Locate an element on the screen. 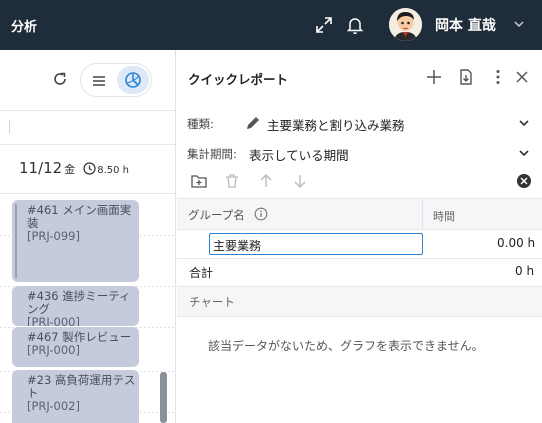 This screenshot has height=423, width=542. row-hours: 0.00 h is located at coordinates (516, 243).